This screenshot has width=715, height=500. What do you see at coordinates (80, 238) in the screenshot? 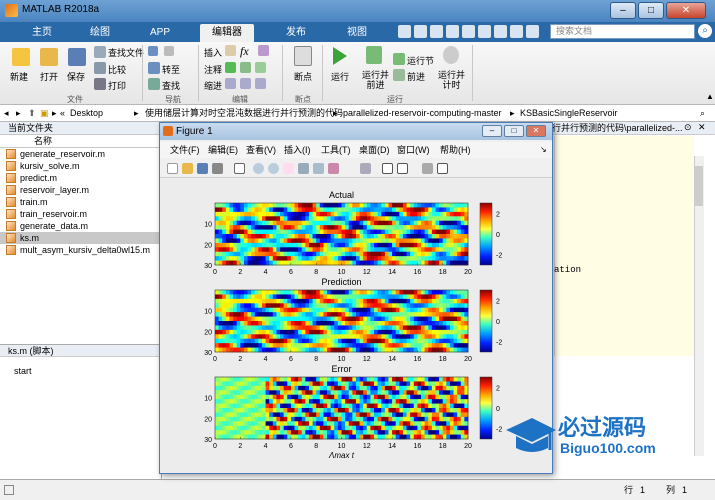
I see `list-item-selected: ks.m` at bounding box center [80, 238].